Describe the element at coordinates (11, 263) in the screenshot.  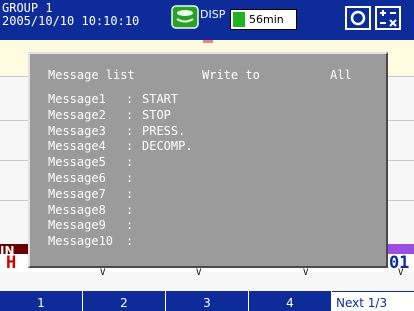
I see `digital-value: H` at that location.